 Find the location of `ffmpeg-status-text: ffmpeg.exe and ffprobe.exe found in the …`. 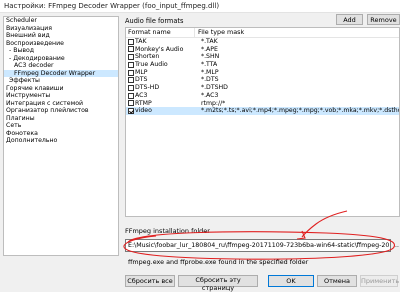

ffmpeg-status-text: ffmpeg.exe and ffprobe.exe found in the … is located at coordinates (218, 262).